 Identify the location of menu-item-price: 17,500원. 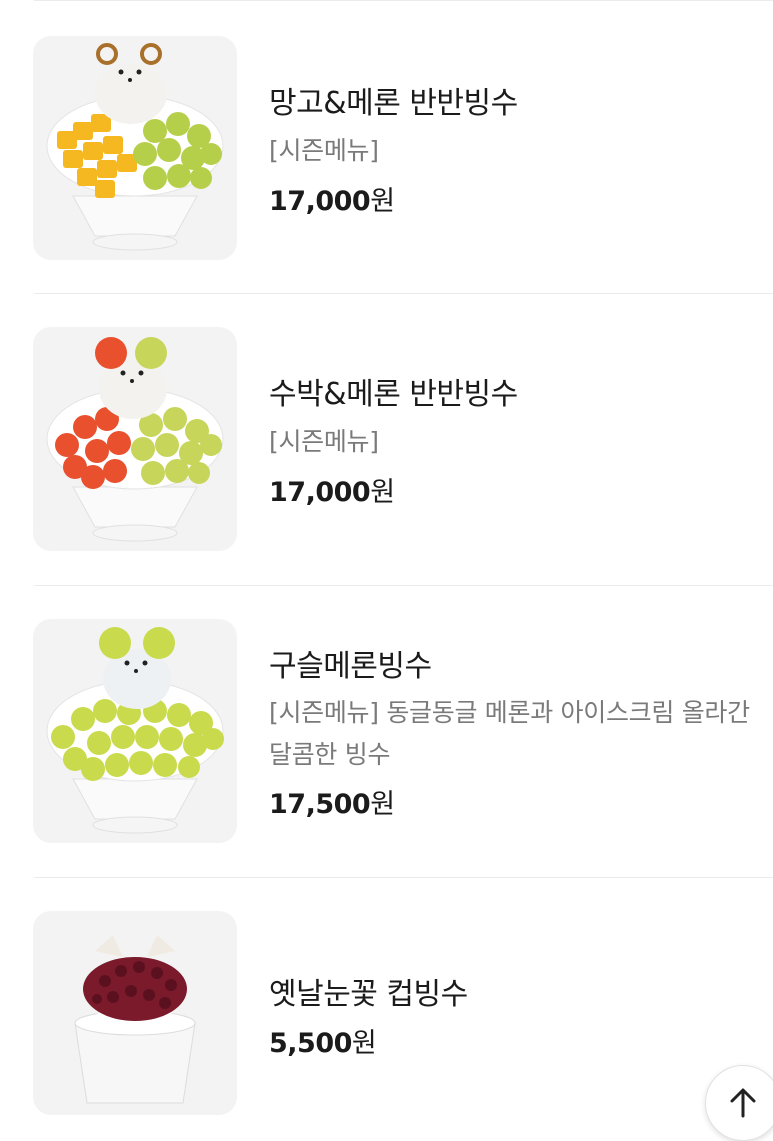
(332, 801).